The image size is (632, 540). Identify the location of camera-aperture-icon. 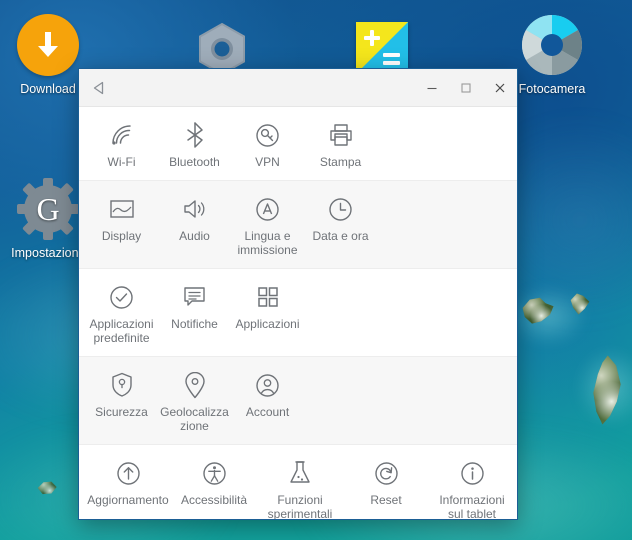
(552, 45).